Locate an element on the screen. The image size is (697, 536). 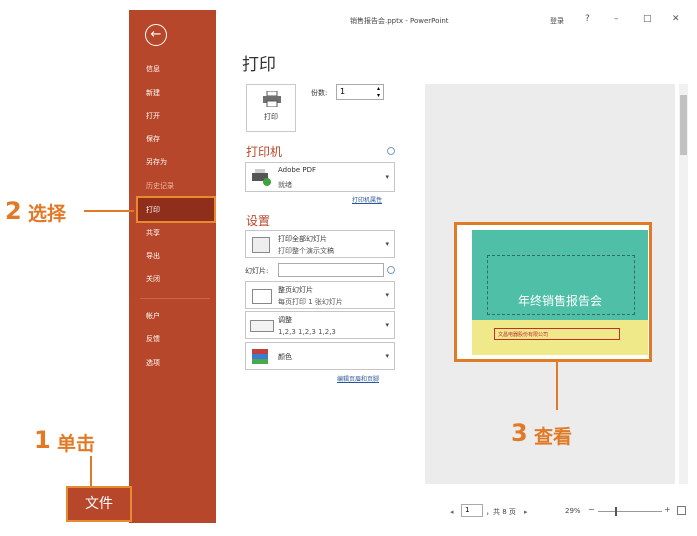
zoom-slider is located at coordinates (630, 511).